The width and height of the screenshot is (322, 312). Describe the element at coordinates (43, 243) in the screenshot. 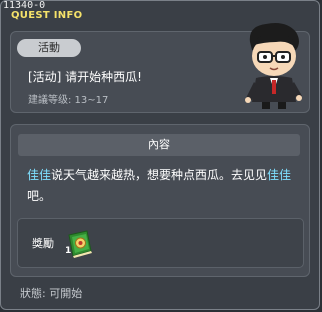

I see `reward-label: 獎勵` at that location.